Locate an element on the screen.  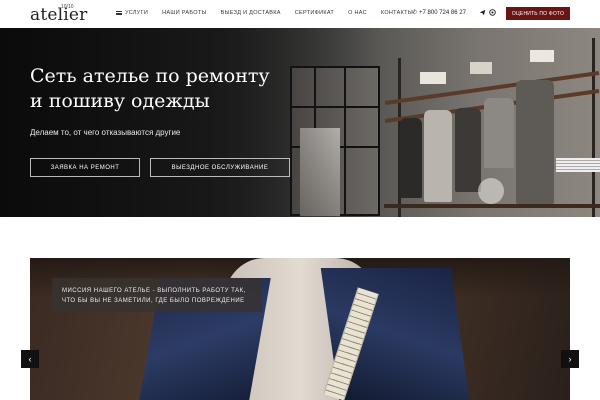
menu-icon is located at coordinates (119, 12).